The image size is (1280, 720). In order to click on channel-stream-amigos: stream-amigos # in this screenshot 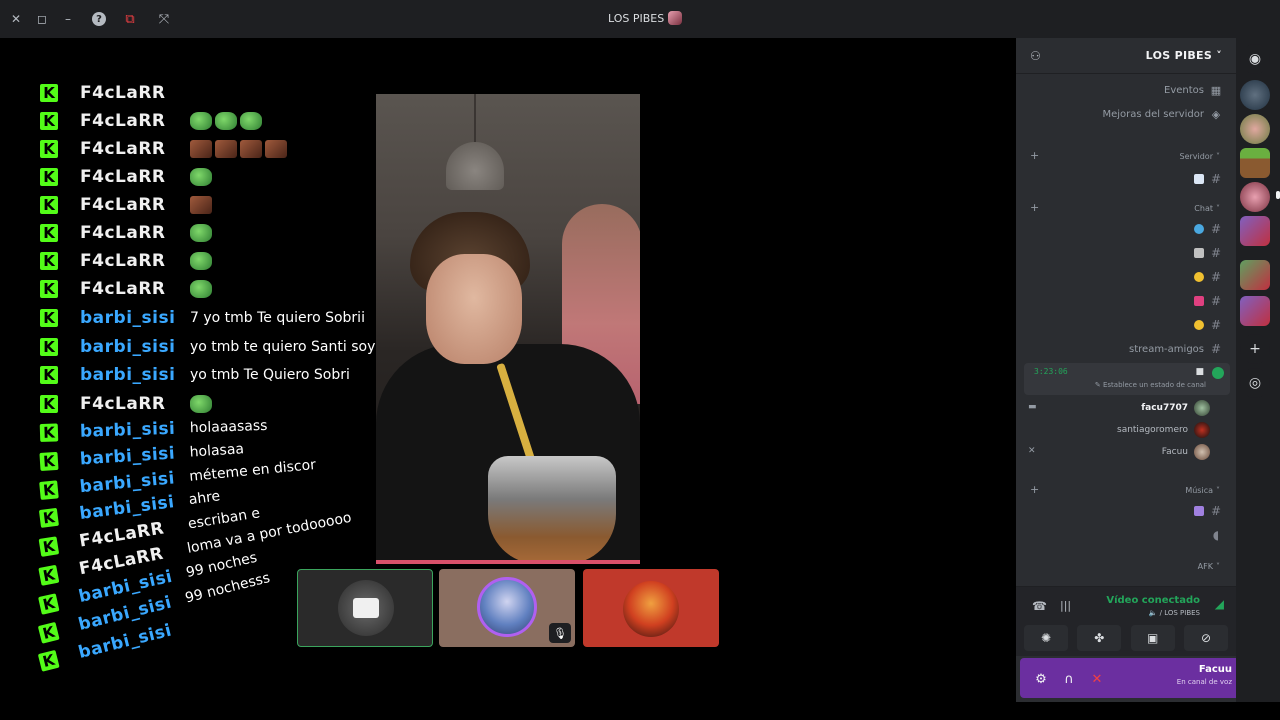, I will do `click(1175, 349)`.